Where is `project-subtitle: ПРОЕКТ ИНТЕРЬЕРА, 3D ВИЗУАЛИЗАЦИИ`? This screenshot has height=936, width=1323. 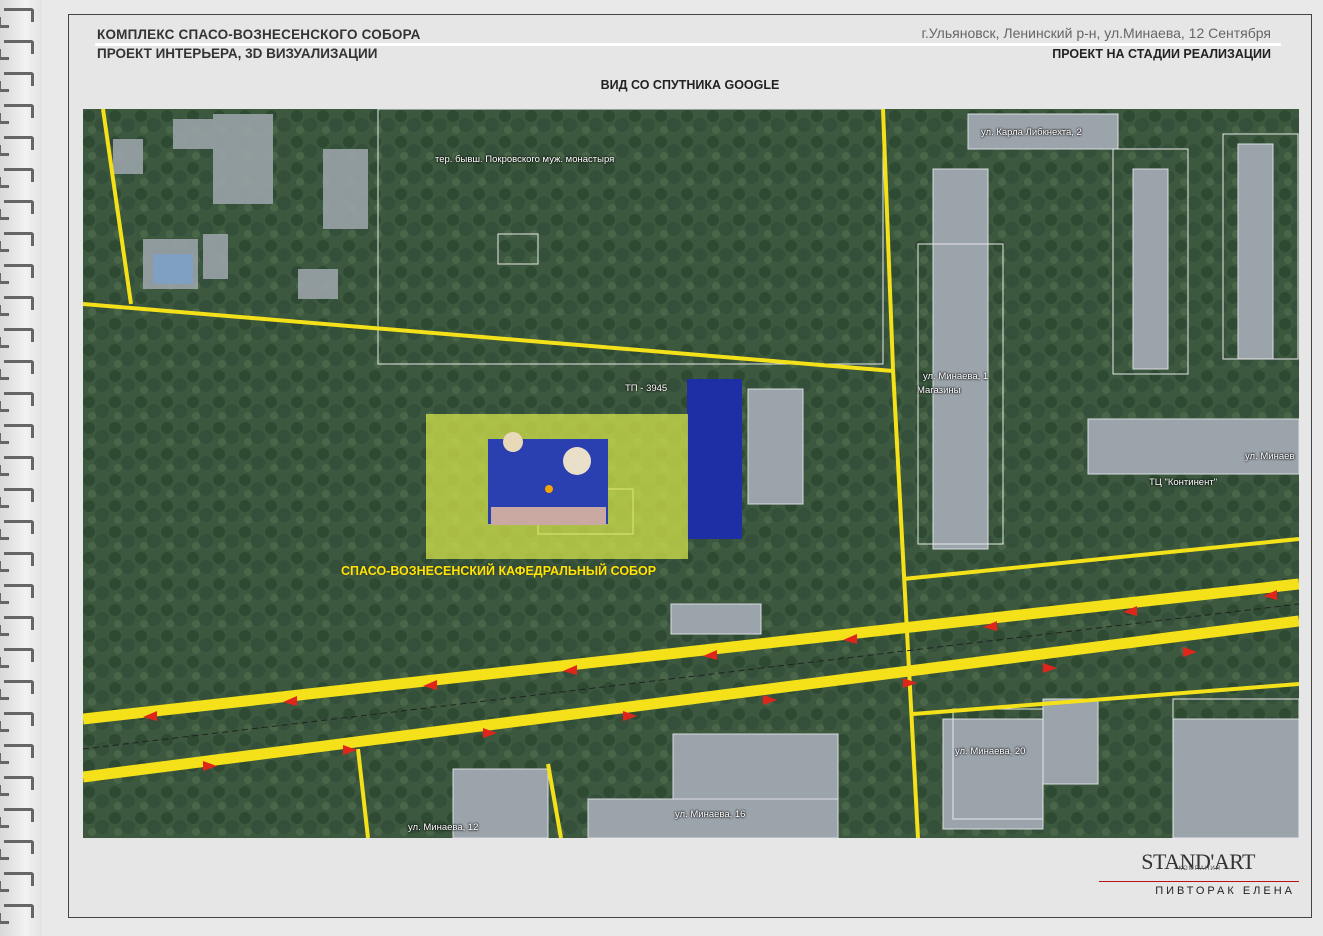 project-subtitle: ПРОЕКТ ИНТЕРЬЕРА, 3D ВИЗУАЛИЗАЦИИ is located at coordinates (237, 53).